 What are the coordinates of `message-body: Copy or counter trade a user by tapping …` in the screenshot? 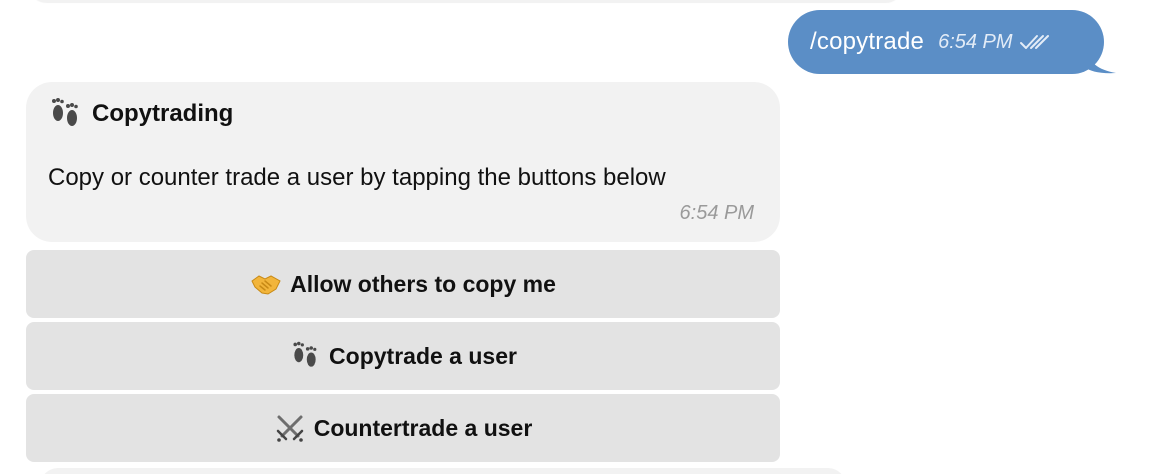 It's located at (357, 177).